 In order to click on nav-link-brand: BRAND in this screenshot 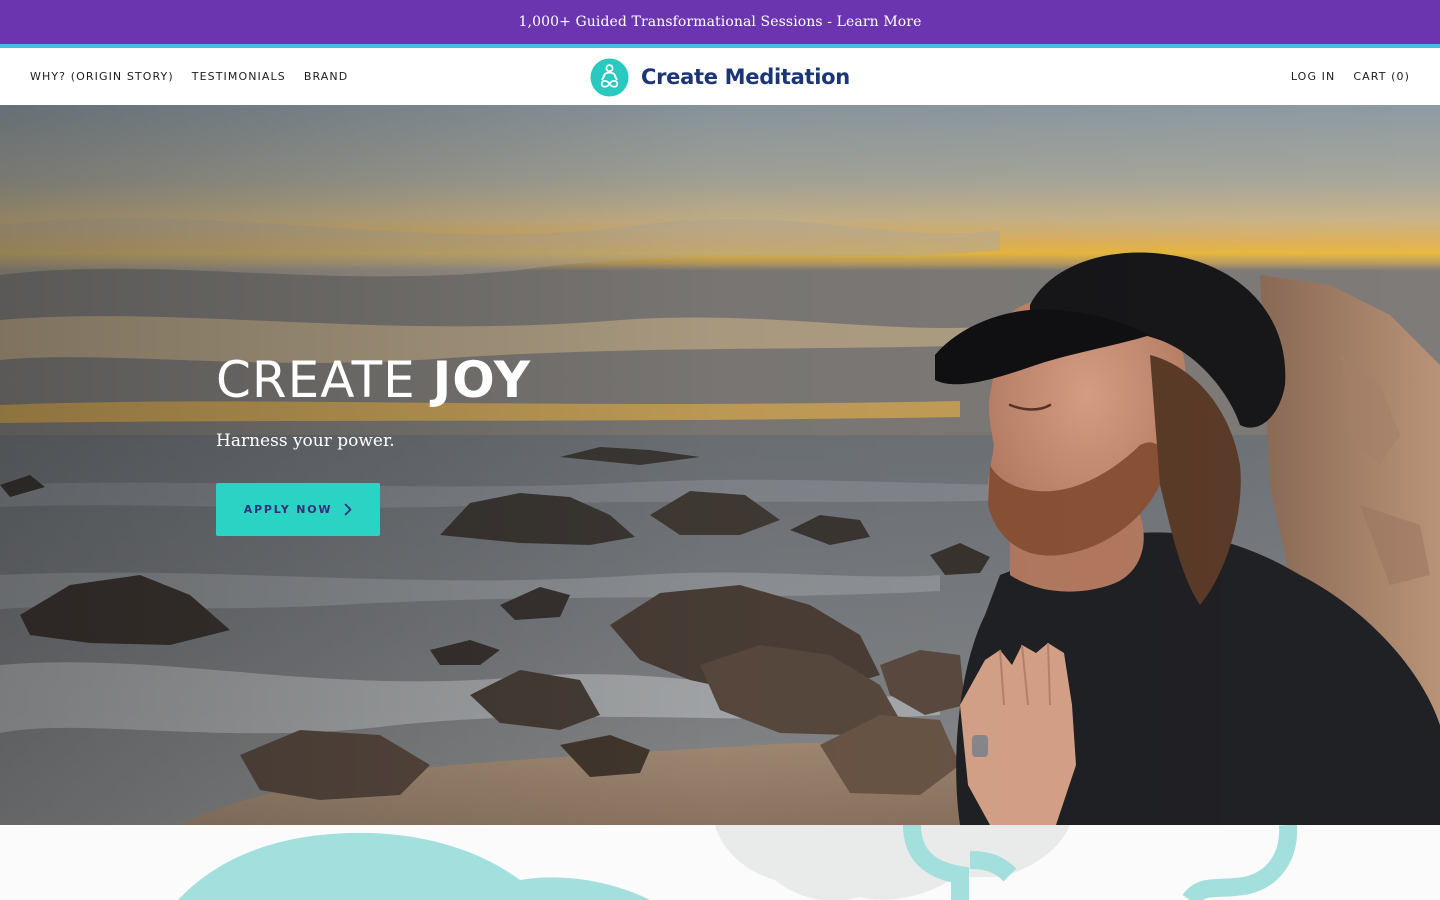, I will do `click(326, 76)`.